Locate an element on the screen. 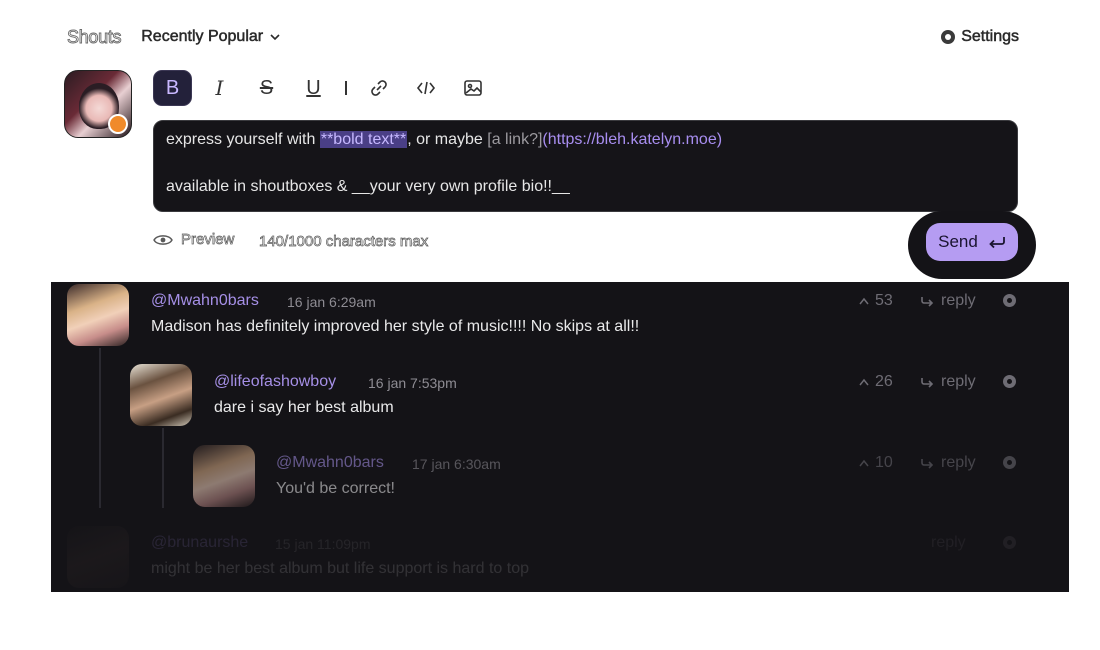  settings-button: Settings is located at coordinates (980, 37).